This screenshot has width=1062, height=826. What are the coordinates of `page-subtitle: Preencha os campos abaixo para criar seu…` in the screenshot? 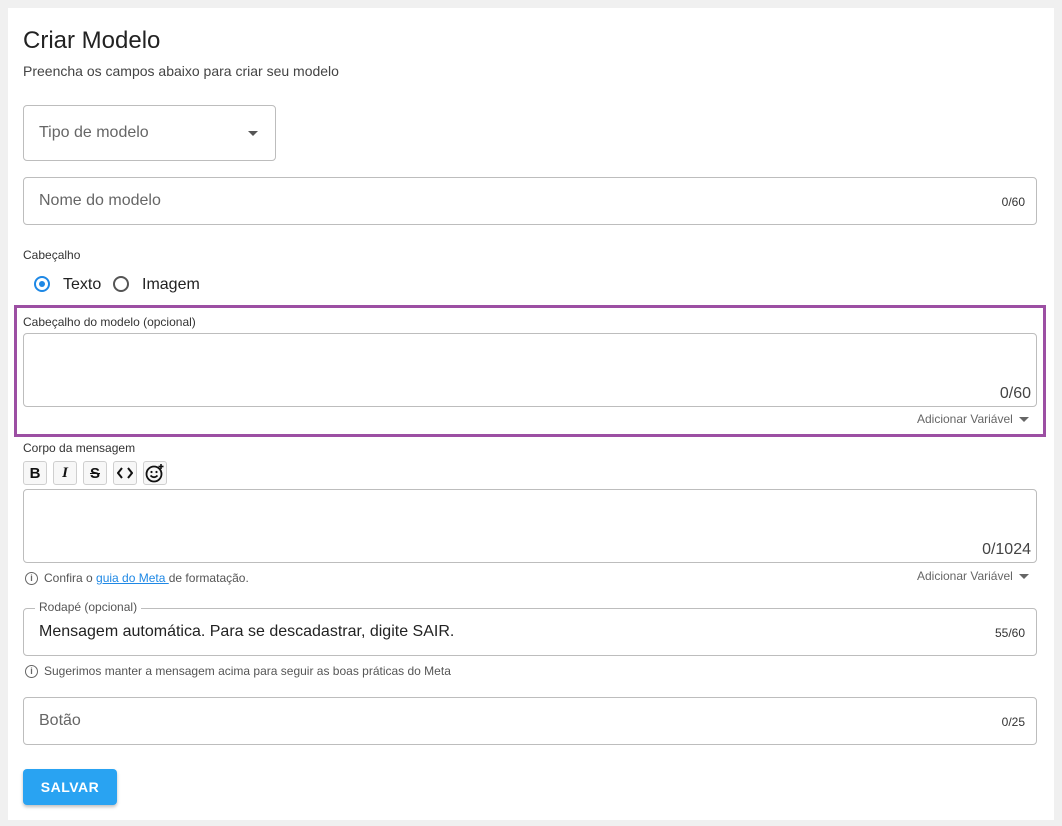 It's located at (181, 71).